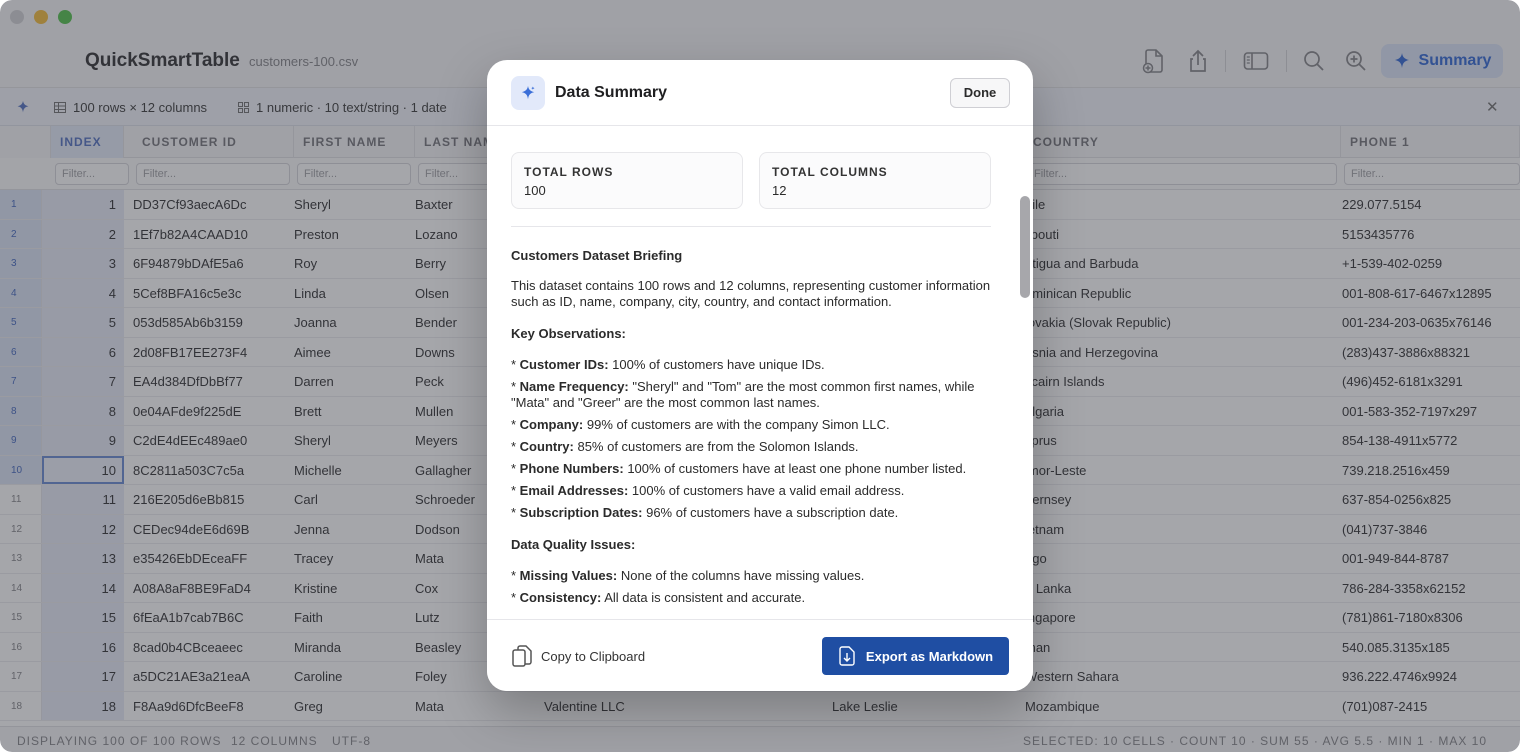 The height and width of the screenshot is (752, 1520). I want to click on bullet-key: Name Frequency:, so click(574, 386).